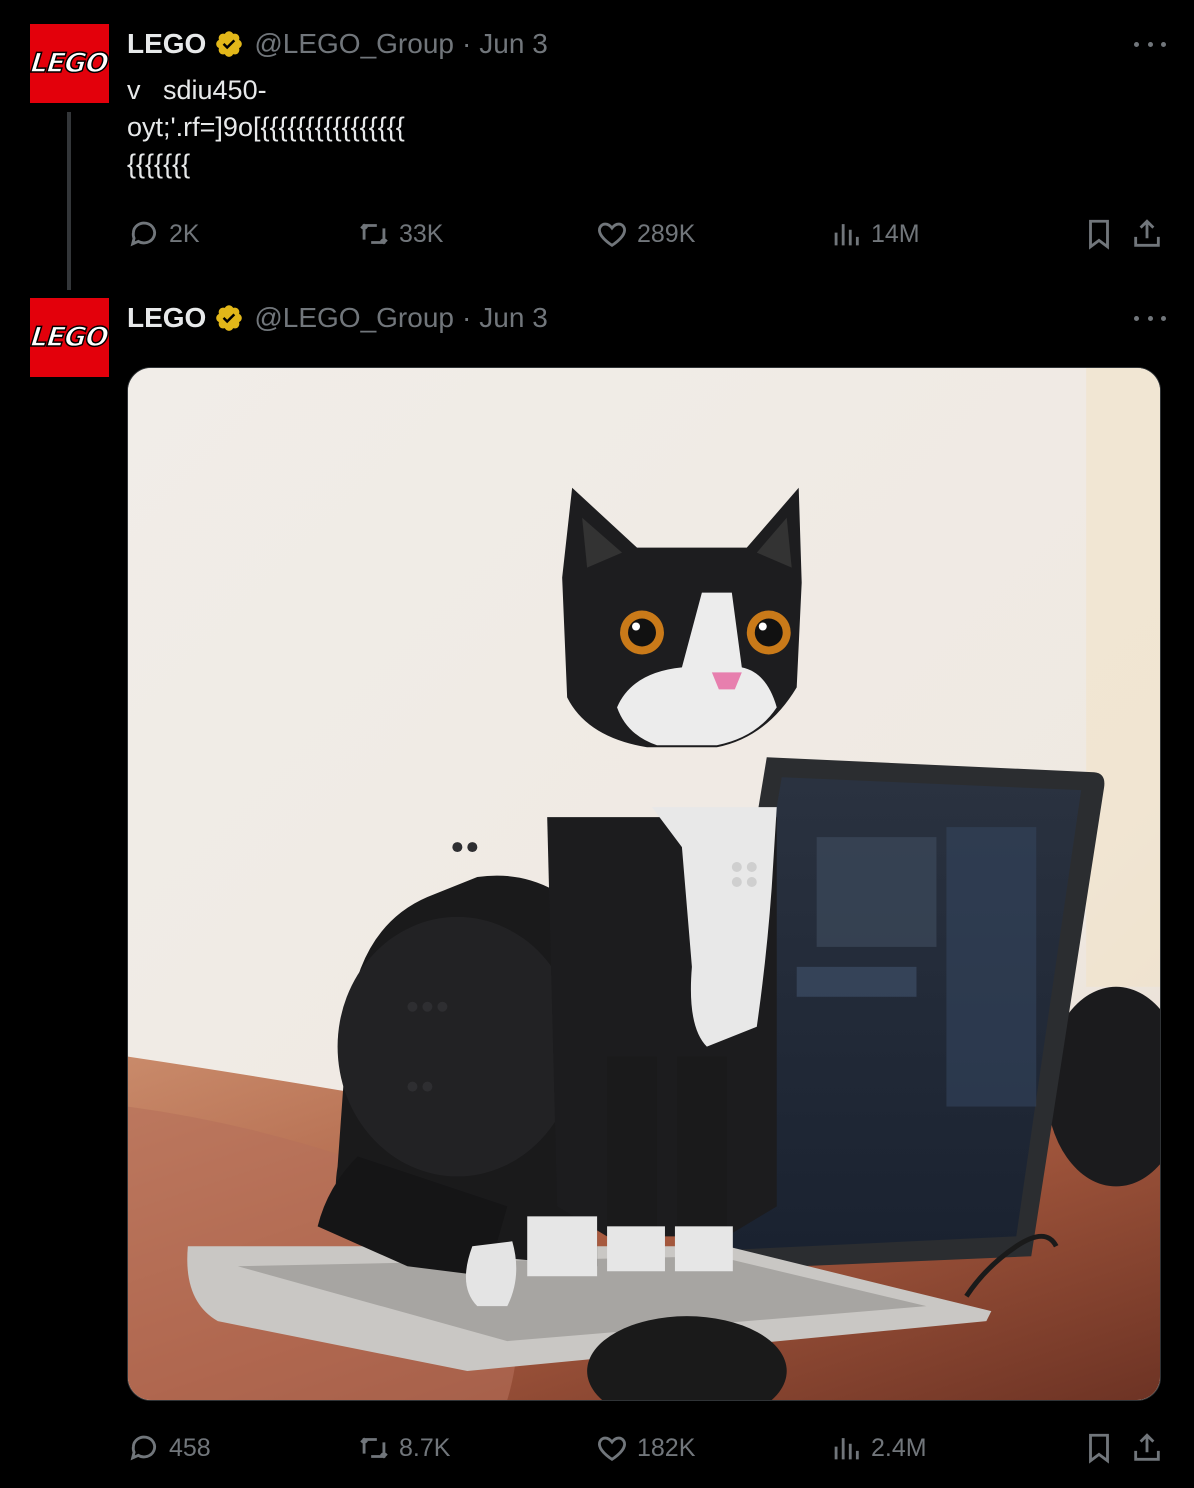 This screenshot has height=1488, width=1194. Describe the element at coordinates (69, 201) in the screenshot. I see `thread-connector` at that location.